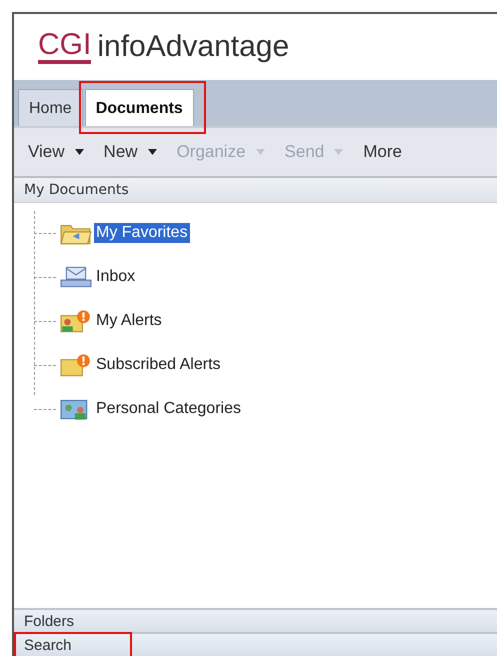  I want to click on menu-button: New, so click(130, 152).